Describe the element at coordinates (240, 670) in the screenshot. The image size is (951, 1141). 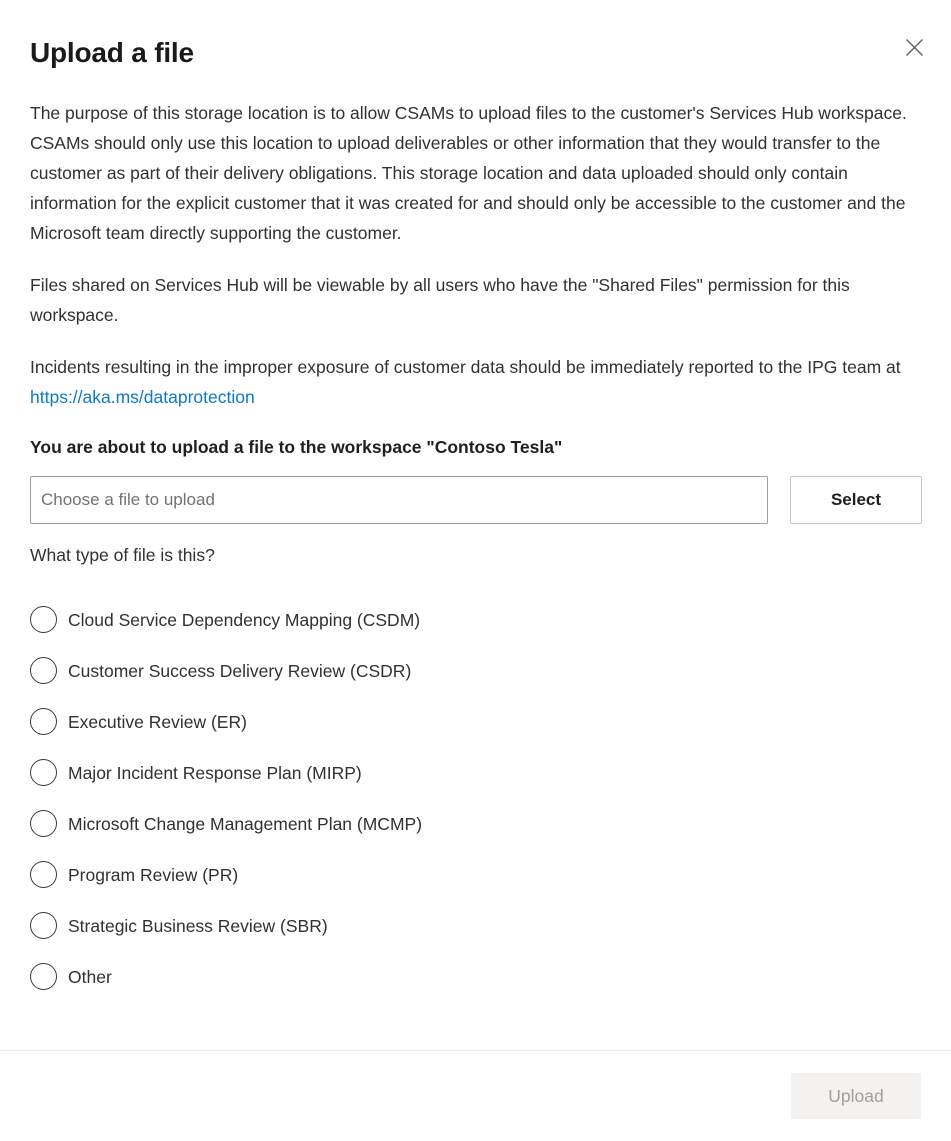
I see `radio-label: Customer Success Delivery Review (CSDR)` at that location.